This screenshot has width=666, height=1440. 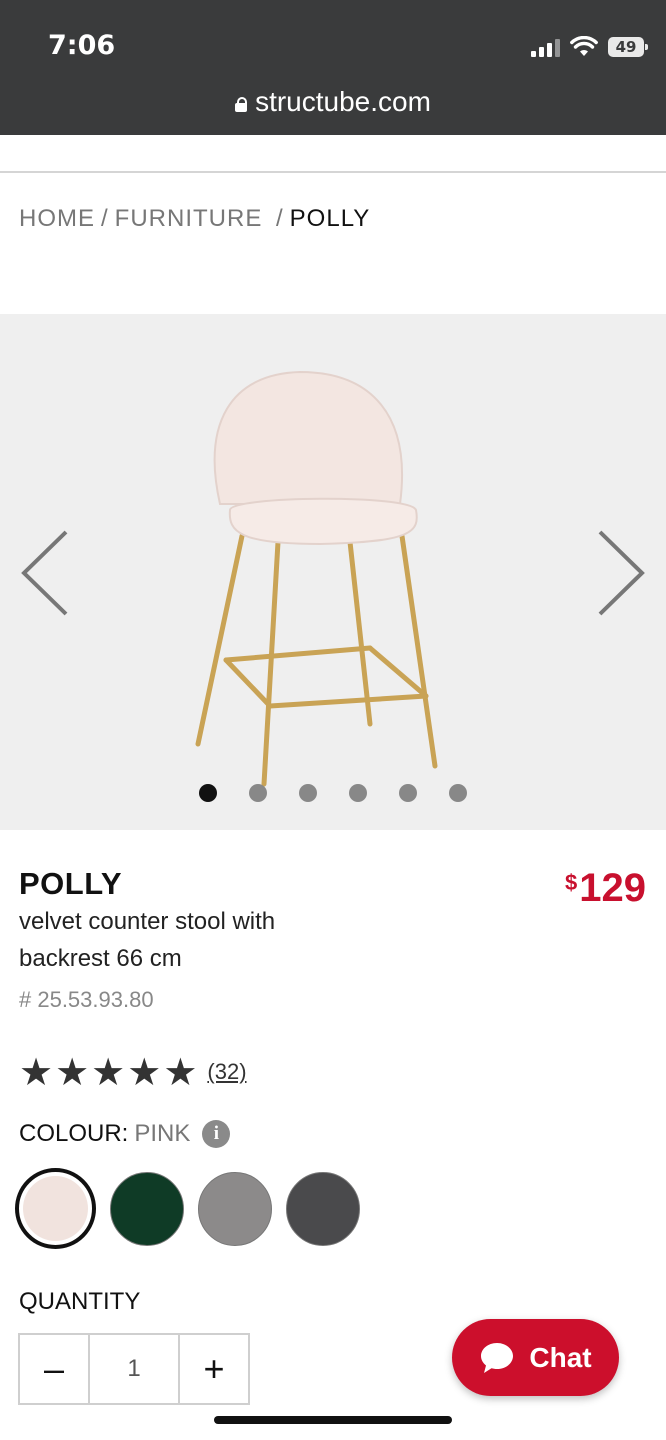 What do you see at coordinates (82, 45) in the screenshot?
I see `status-time: 7:06` at bounding box center [82, 45].